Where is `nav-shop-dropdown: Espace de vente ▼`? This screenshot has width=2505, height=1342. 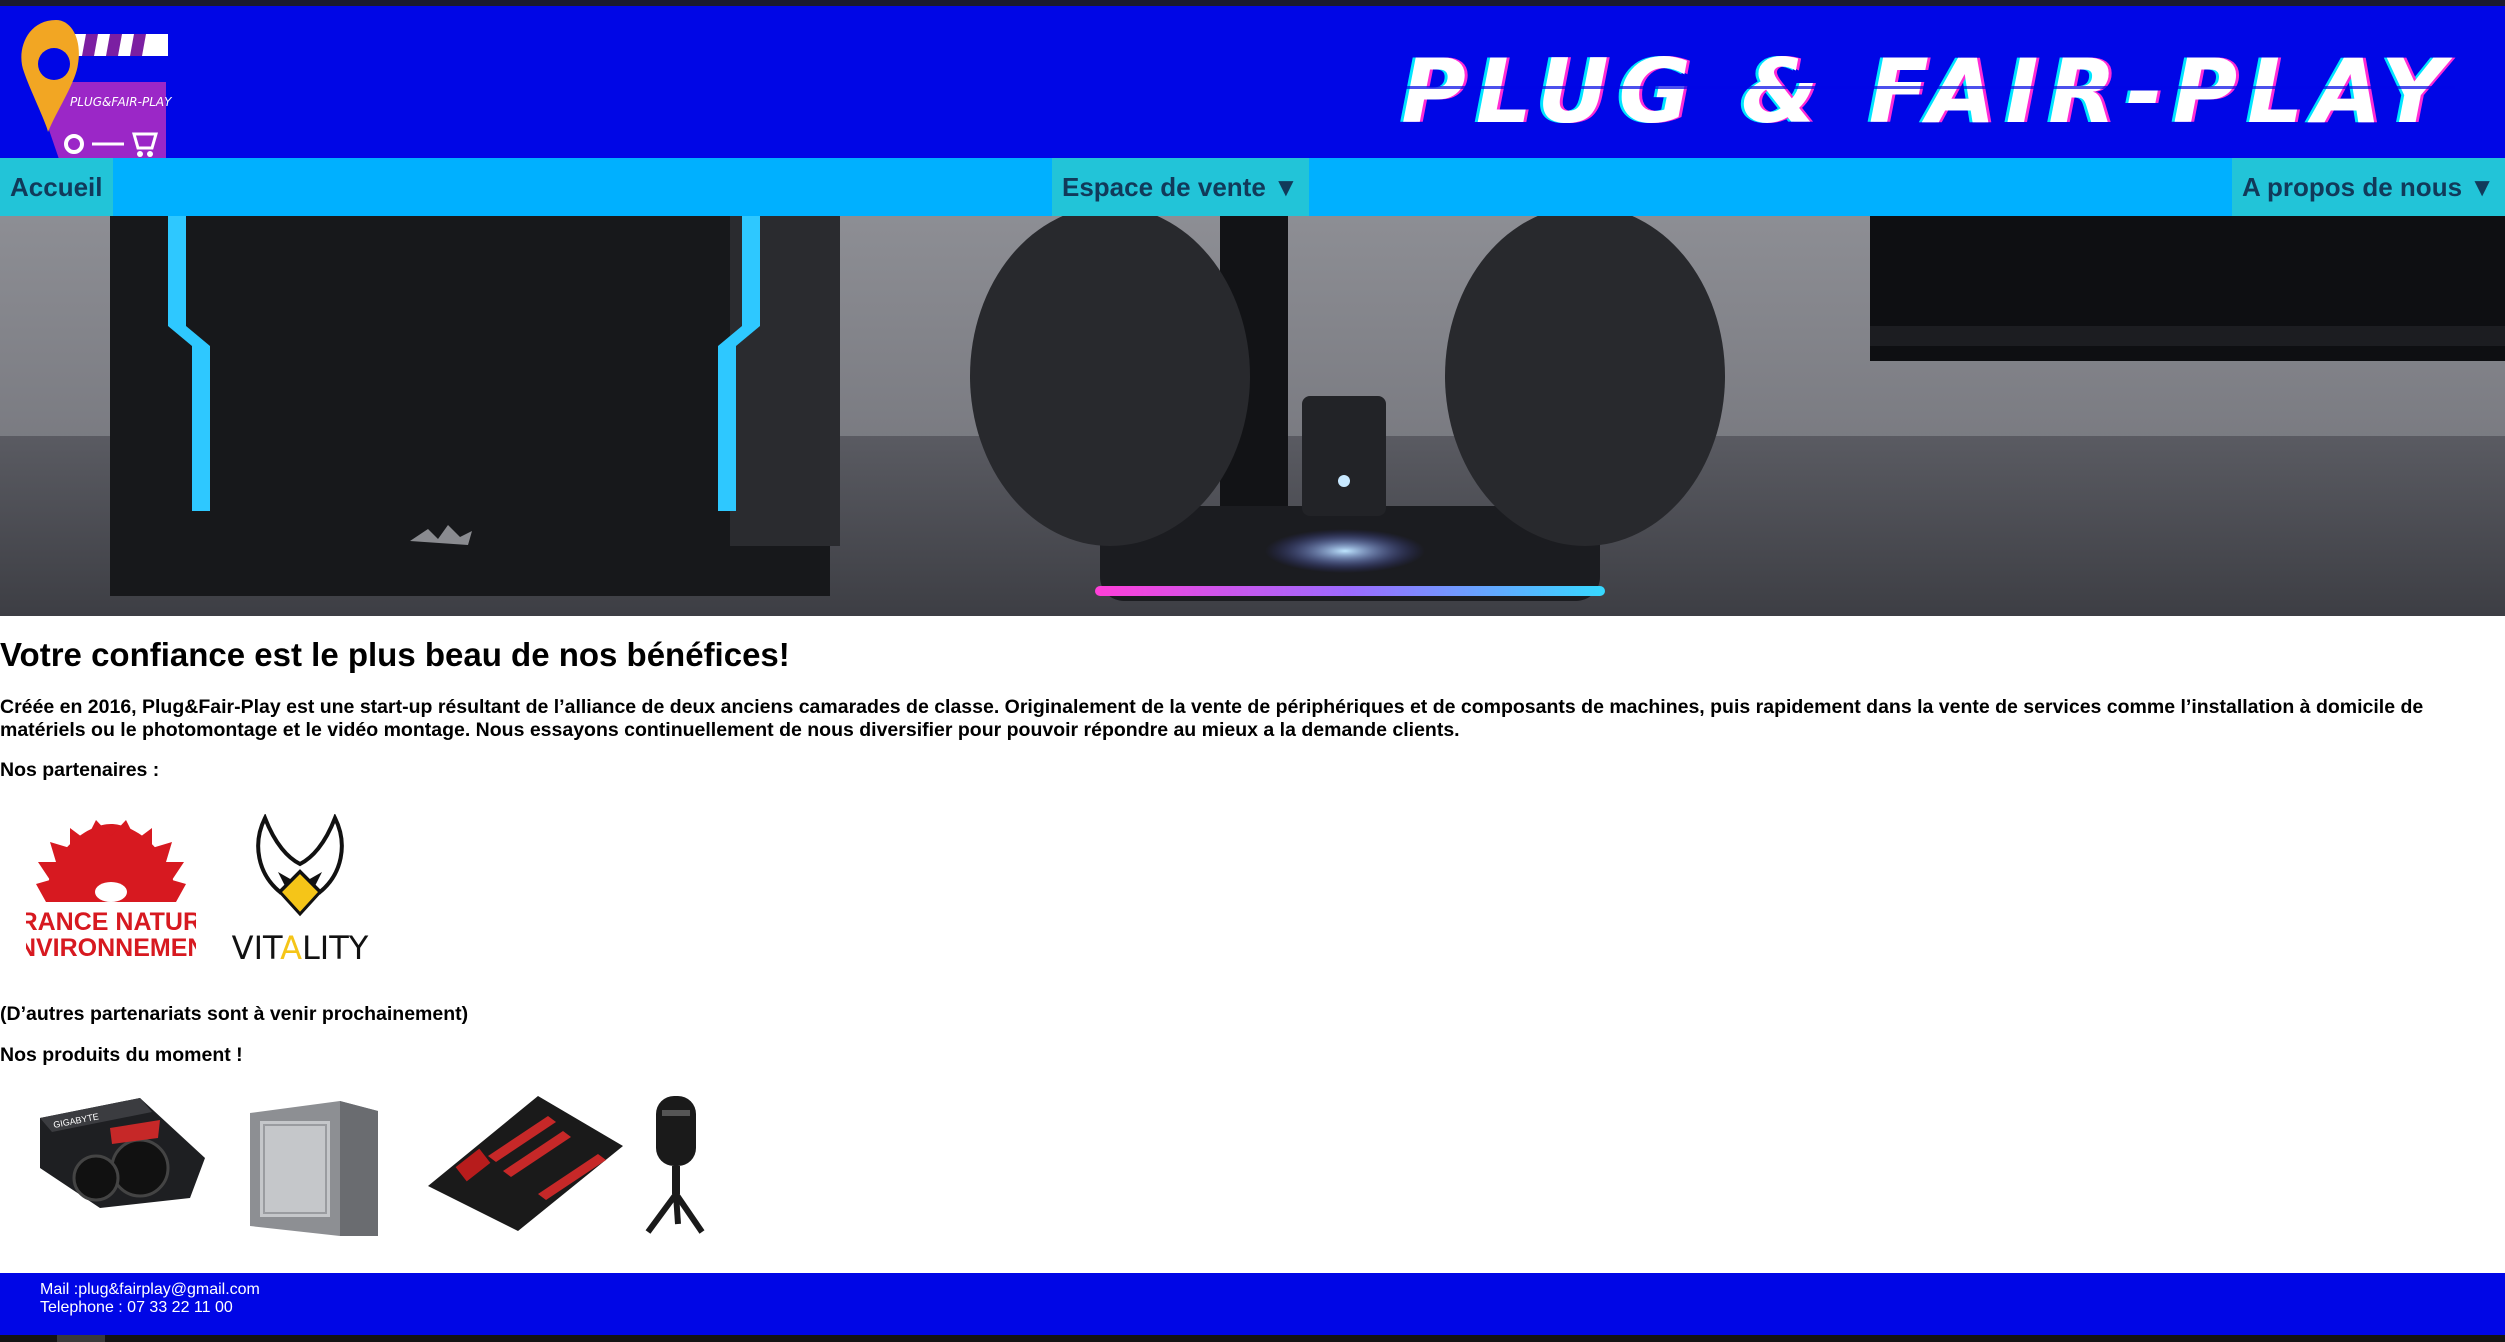
nav-shop-dropdown: Espace de vente ▼ is located at coordinates (1180, 187).